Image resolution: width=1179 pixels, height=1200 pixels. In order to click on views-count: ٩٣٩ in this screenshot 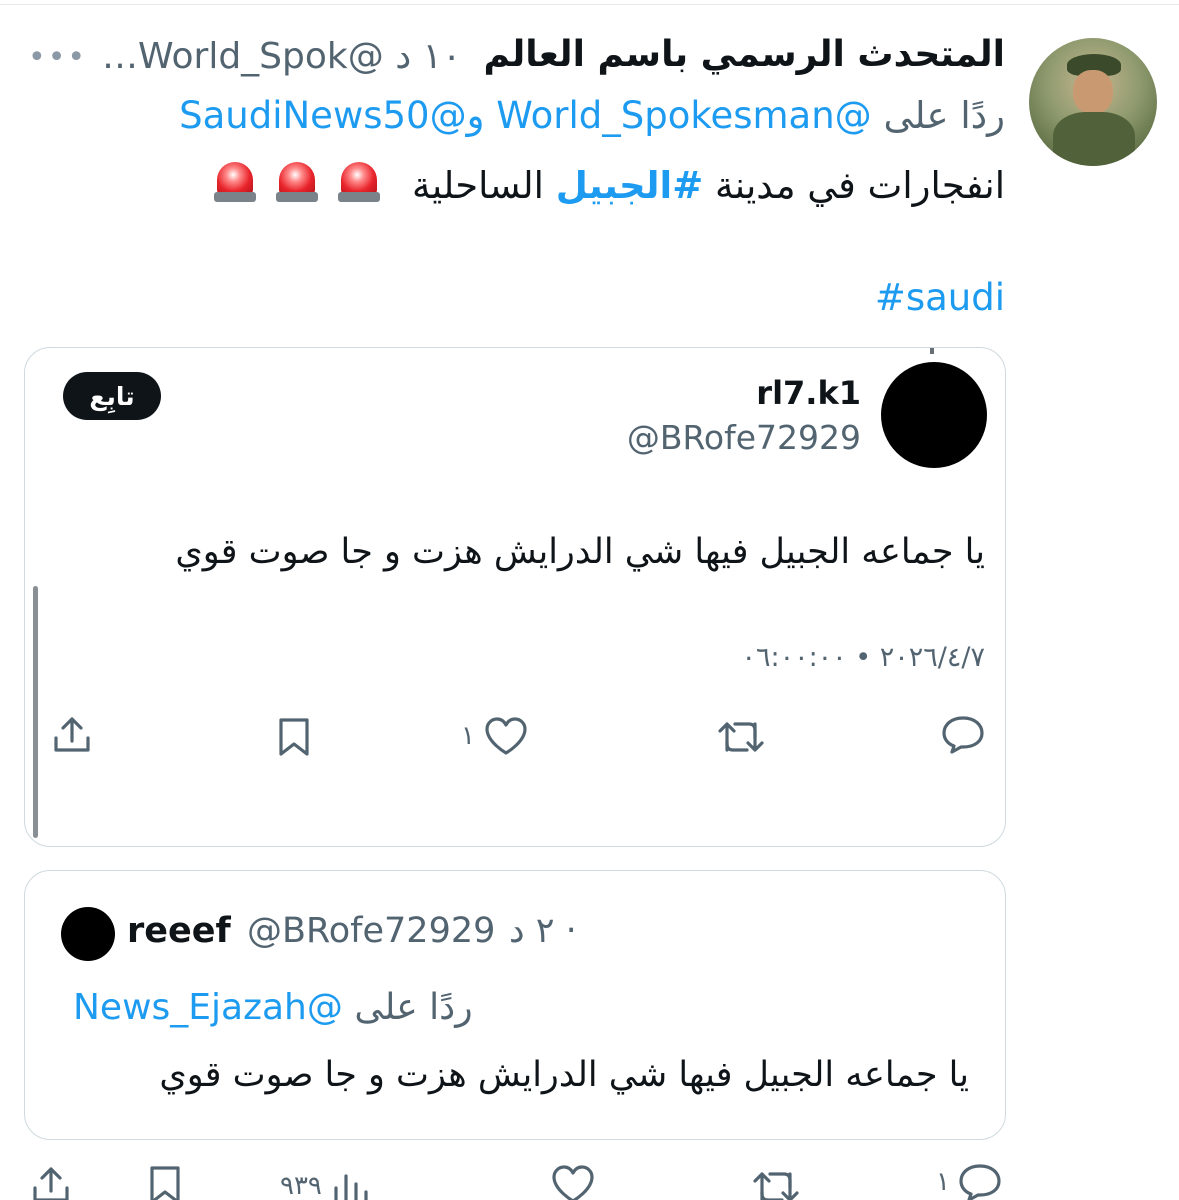, I will do `click(301, 1185)`.